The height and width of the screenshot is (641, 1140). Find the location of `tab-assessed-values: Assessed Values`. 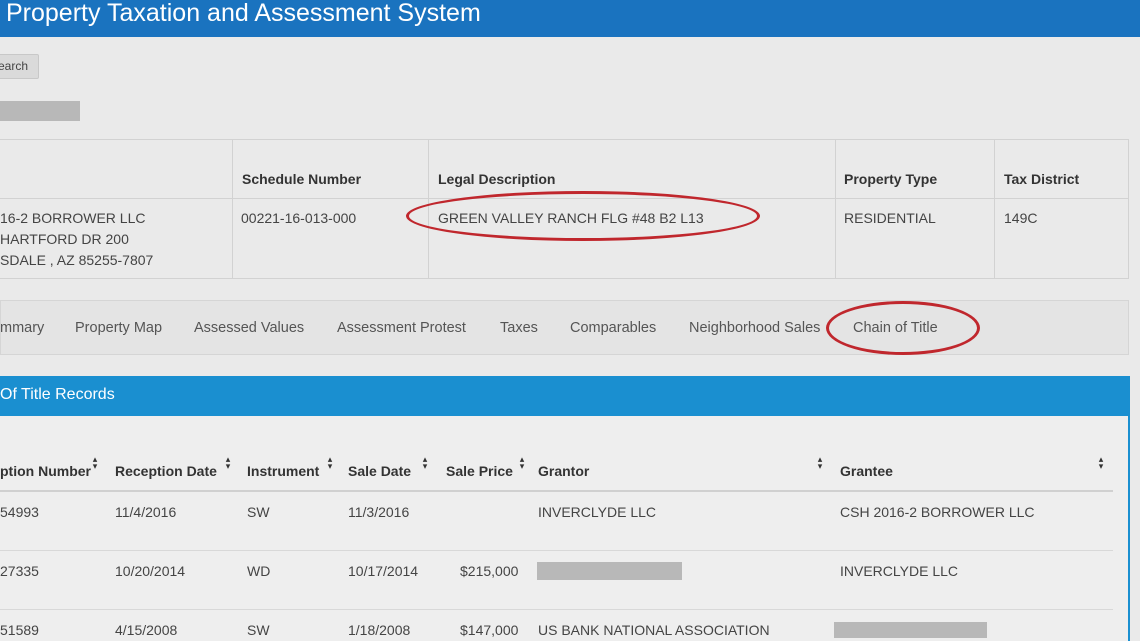

tab-assessed-values: Assessed Values is located at coordinates (249, 328).